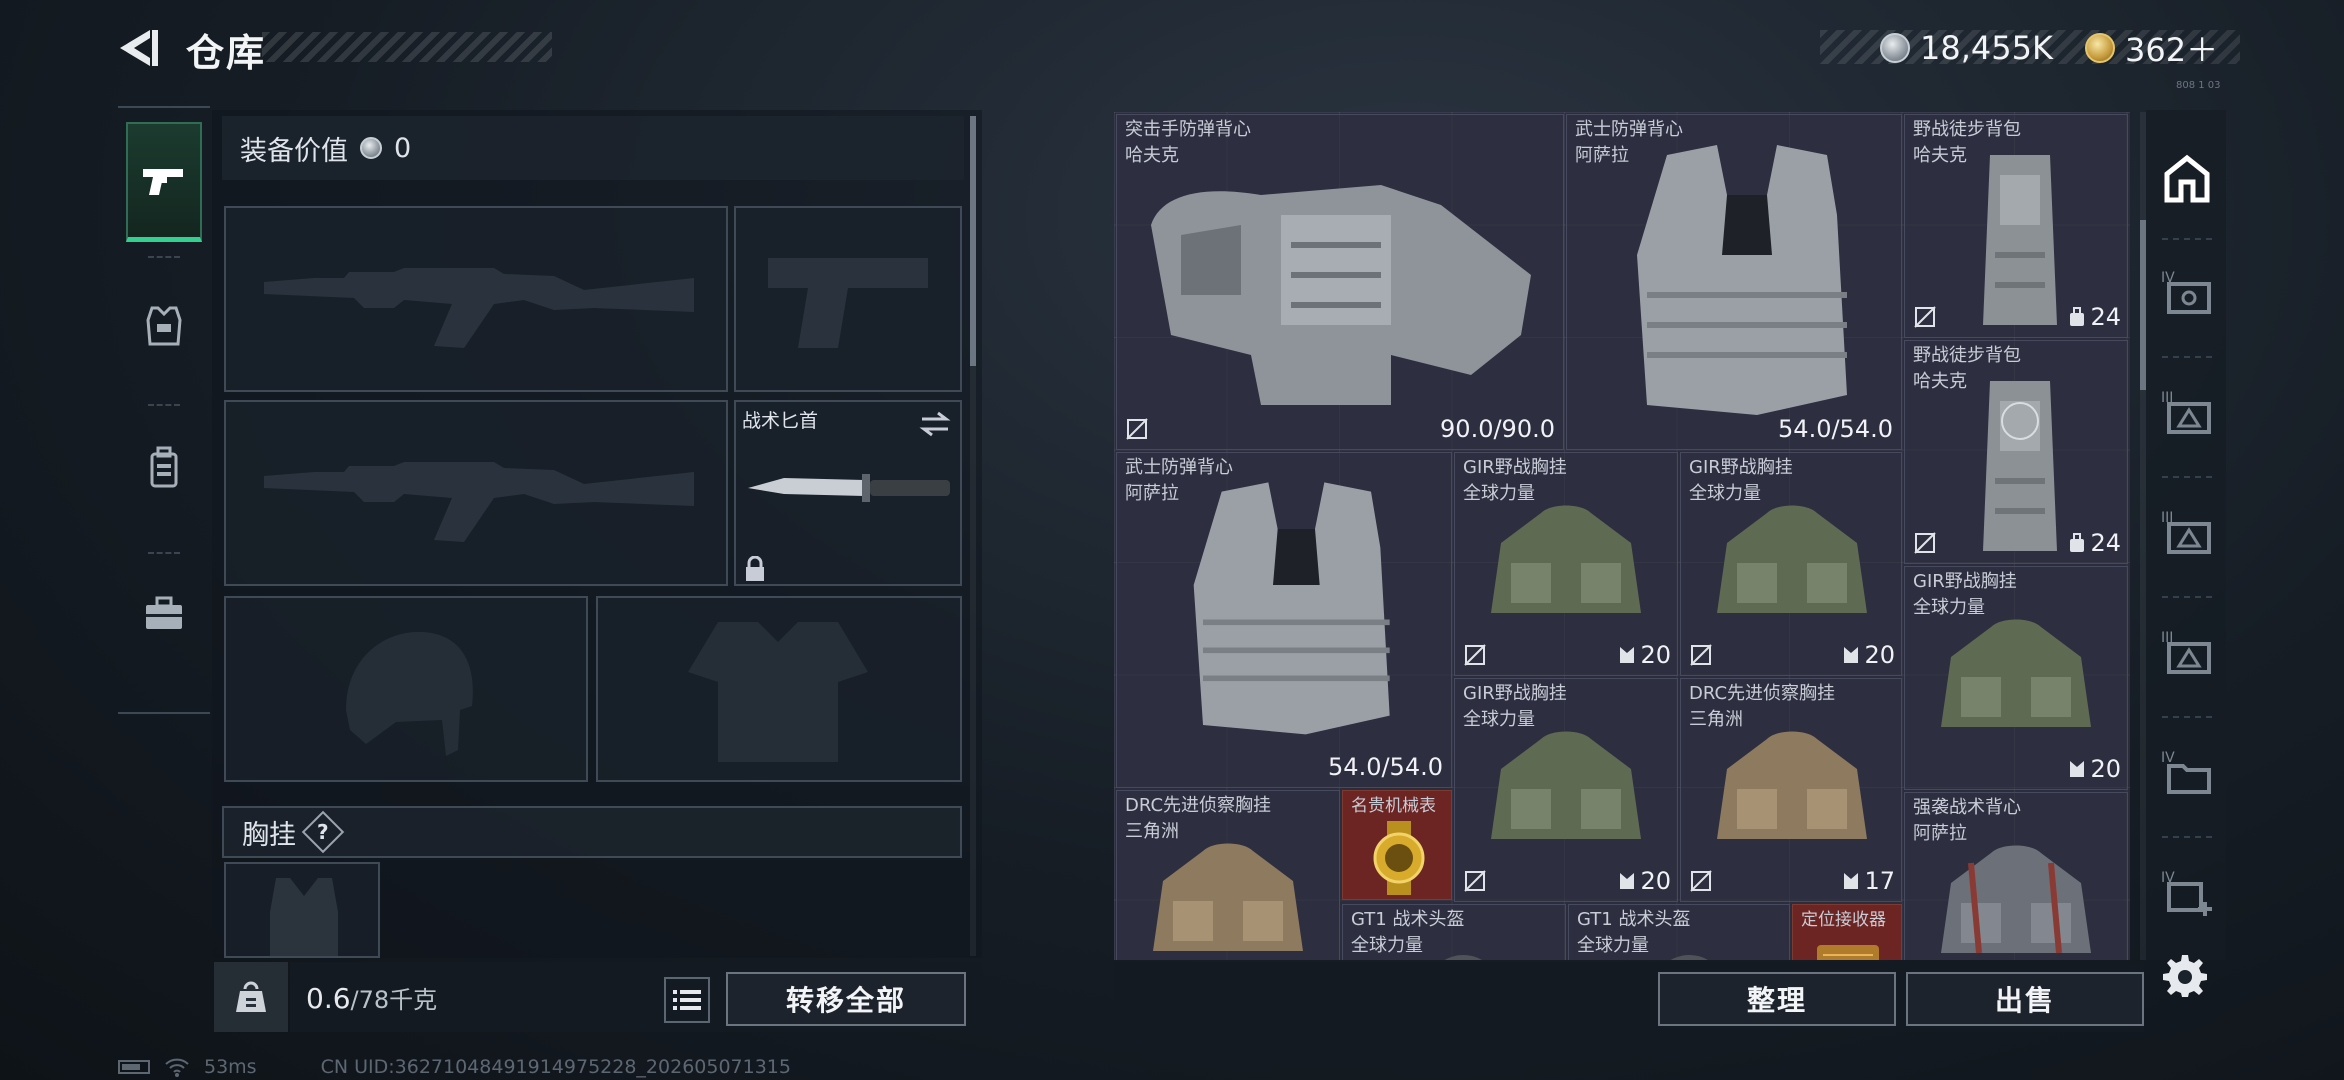 The image size is (2344, 1080). What do you see at coordinates (2151, 48) in the screenshot?
I see `currency-gold: 362＋` at bounding box center [2151, 48].